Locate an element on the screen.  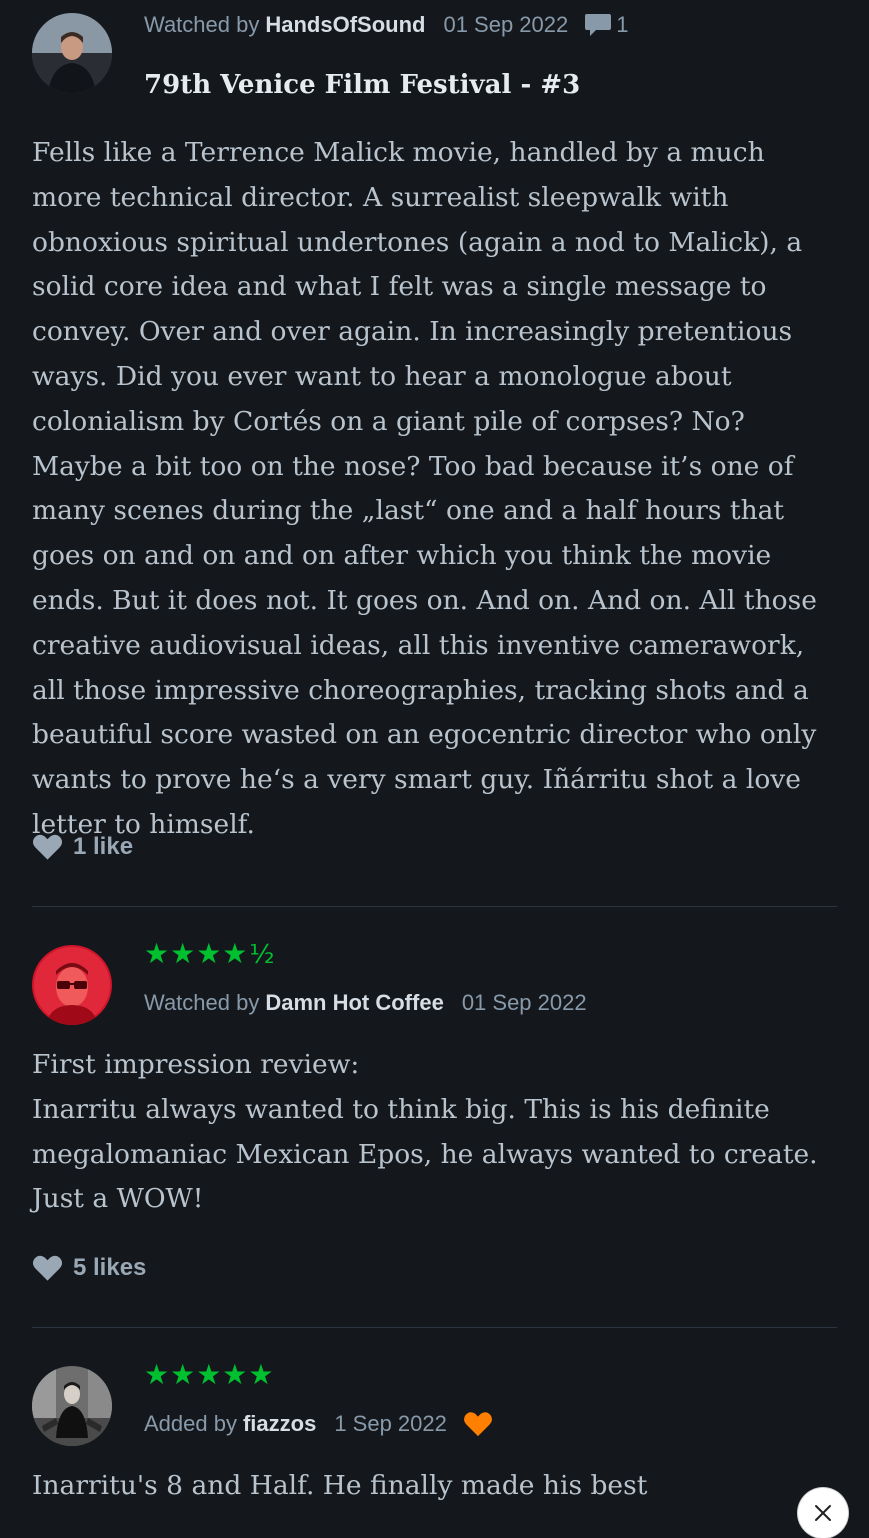
comment-icon is located at coordinates (598, 25).